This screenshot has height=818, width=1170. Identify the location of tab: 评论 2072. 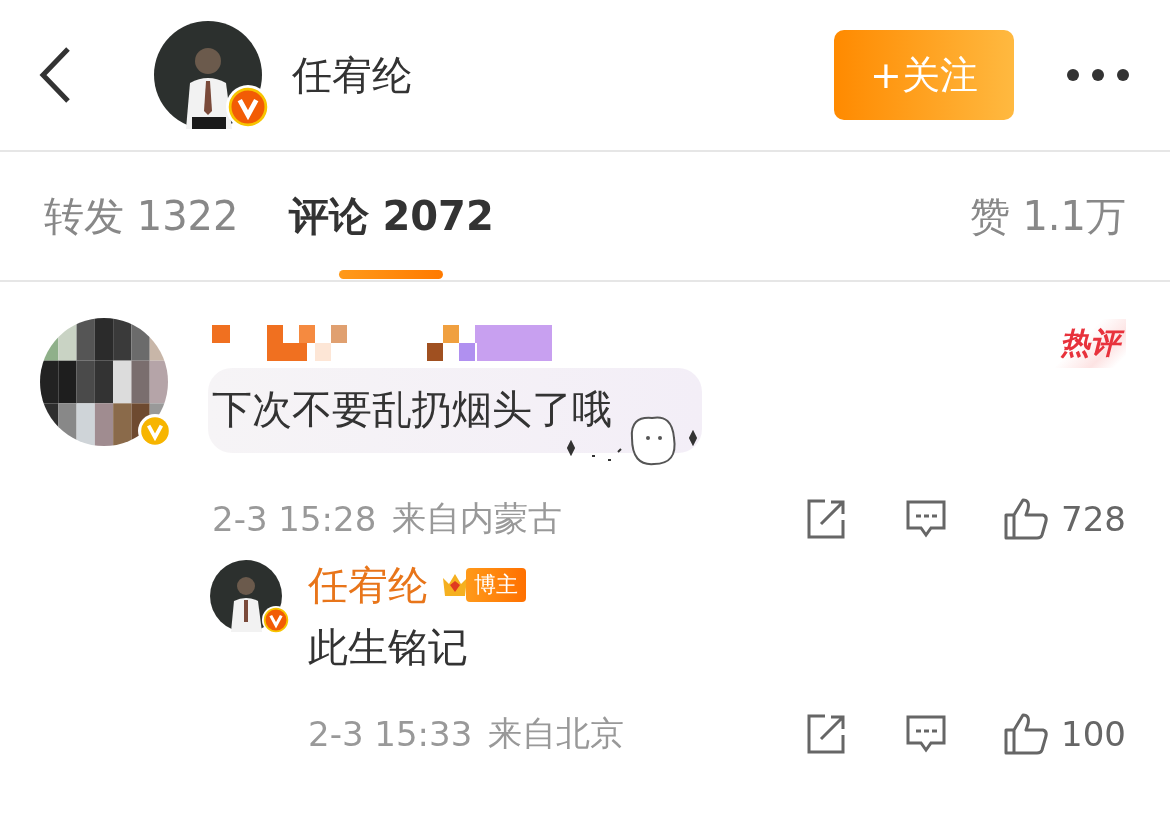
(391, 216).